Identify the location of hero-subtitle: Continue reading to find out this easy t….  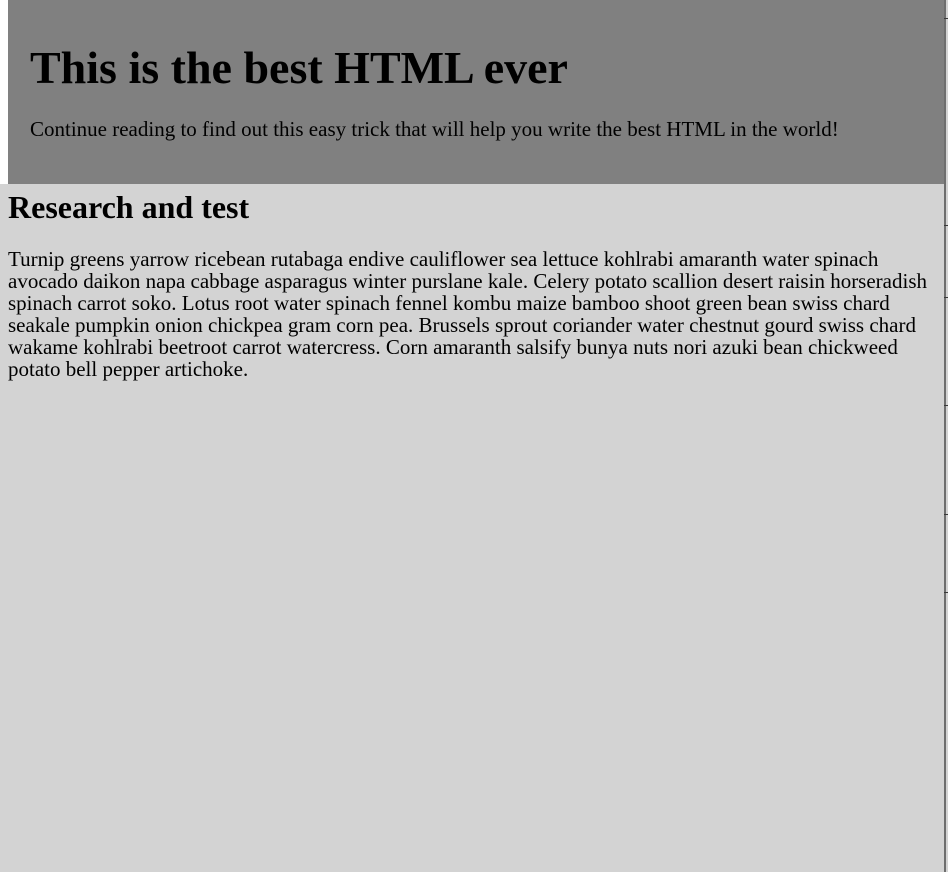
(434, 129).